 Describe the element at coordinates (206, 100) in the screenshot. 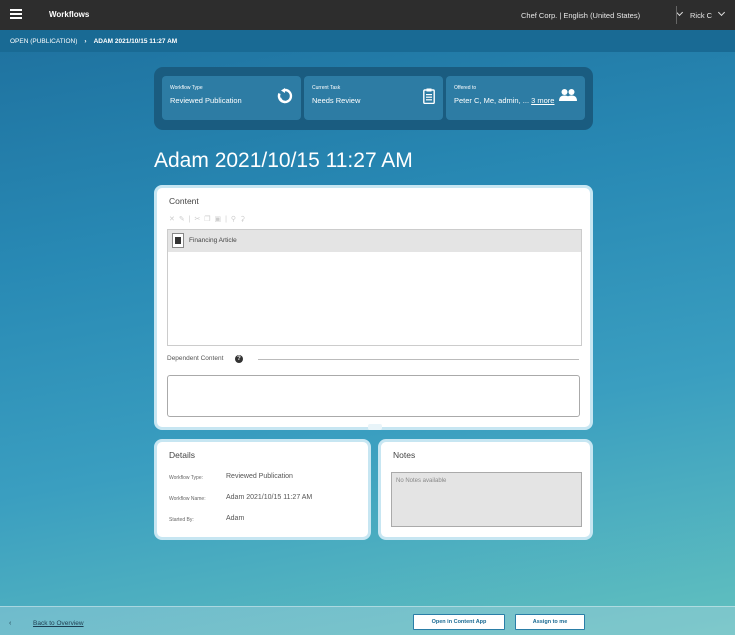

I see `workflow-type-value: Reviewed Publication` at that location.